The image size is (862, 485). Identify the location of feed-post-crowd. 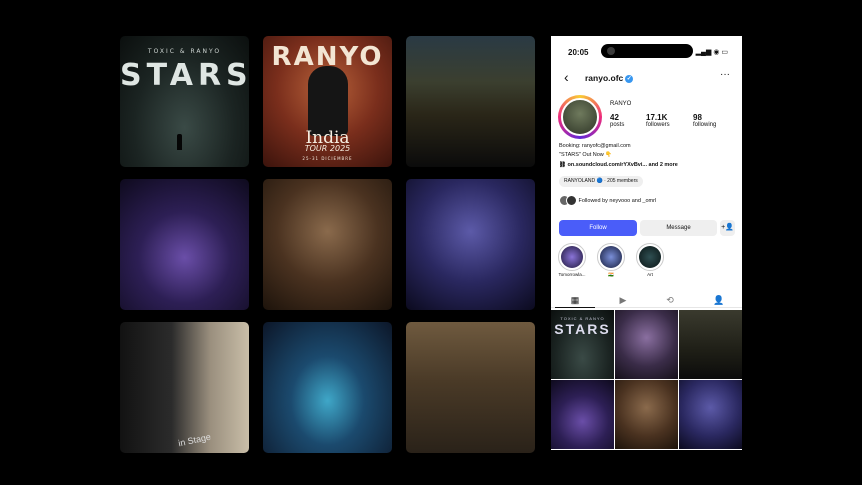
(470, 387).